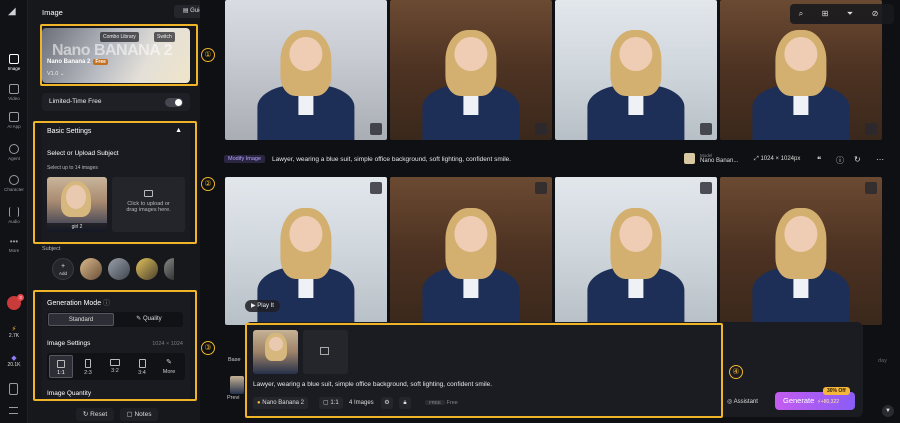 This screenshot has height=423, width=900. I want to click on plus-icon: +, so click(63, 266).